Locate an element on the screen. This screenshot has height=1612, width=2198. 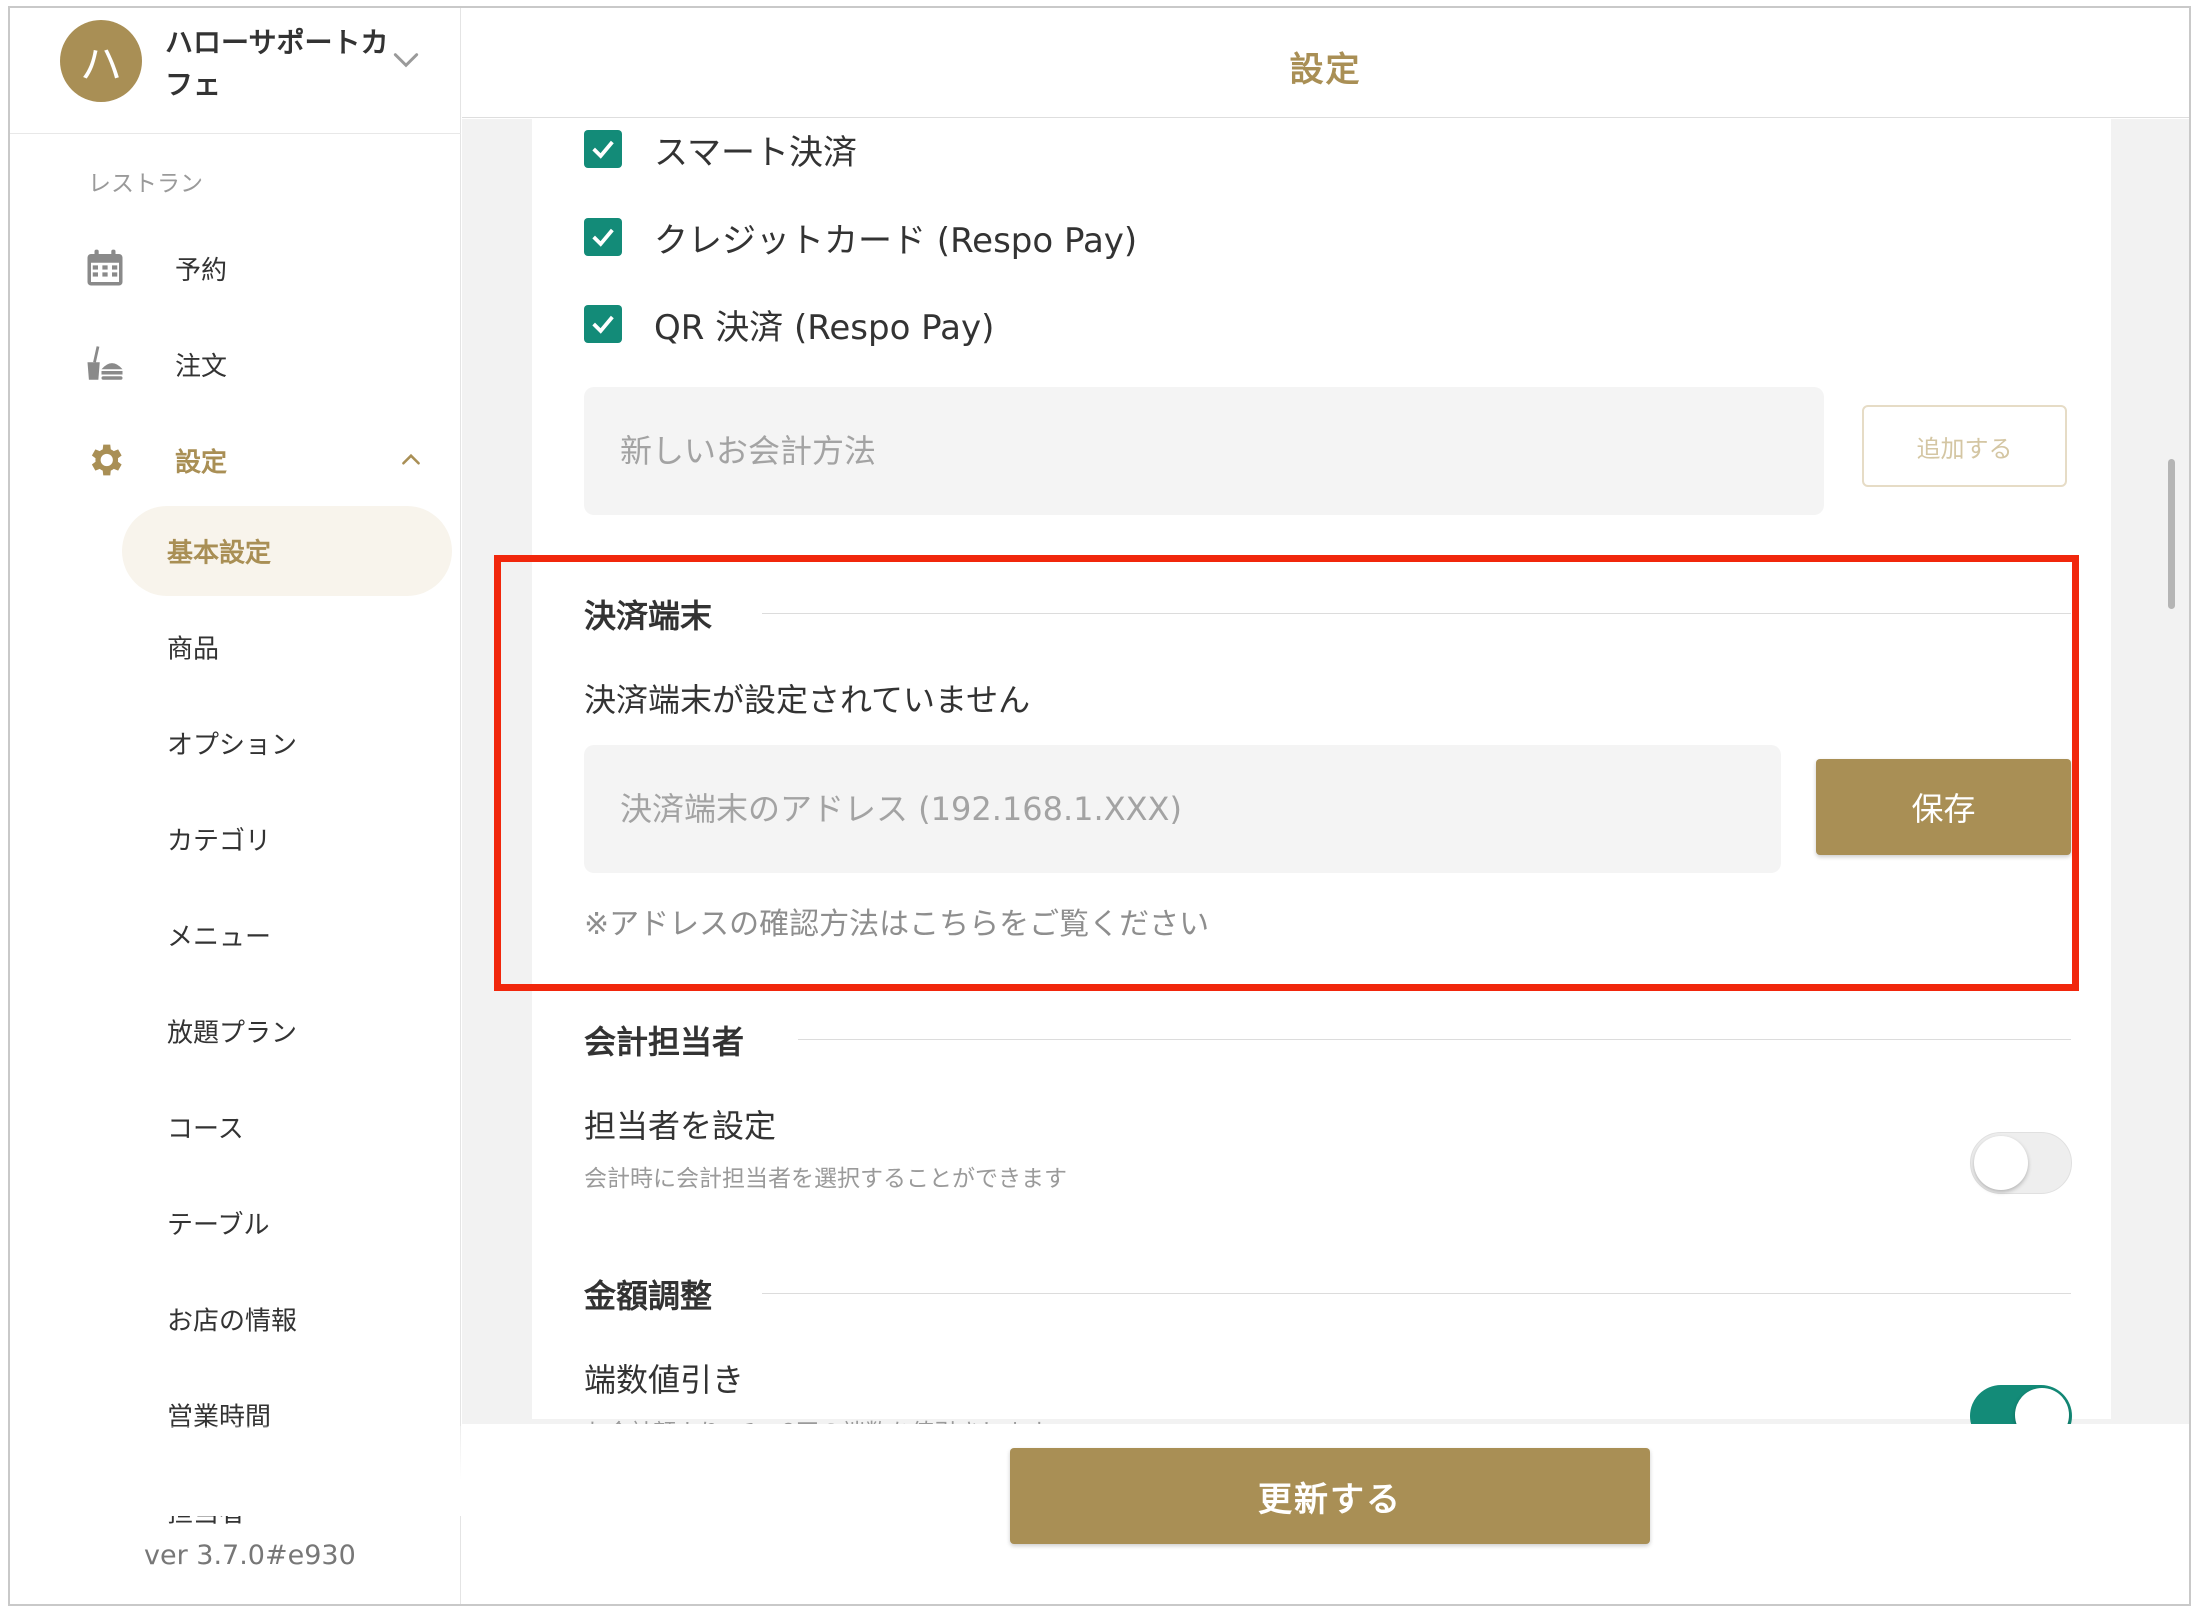
payment-method-label: スマート決済 is located at coordinates (755, 152).